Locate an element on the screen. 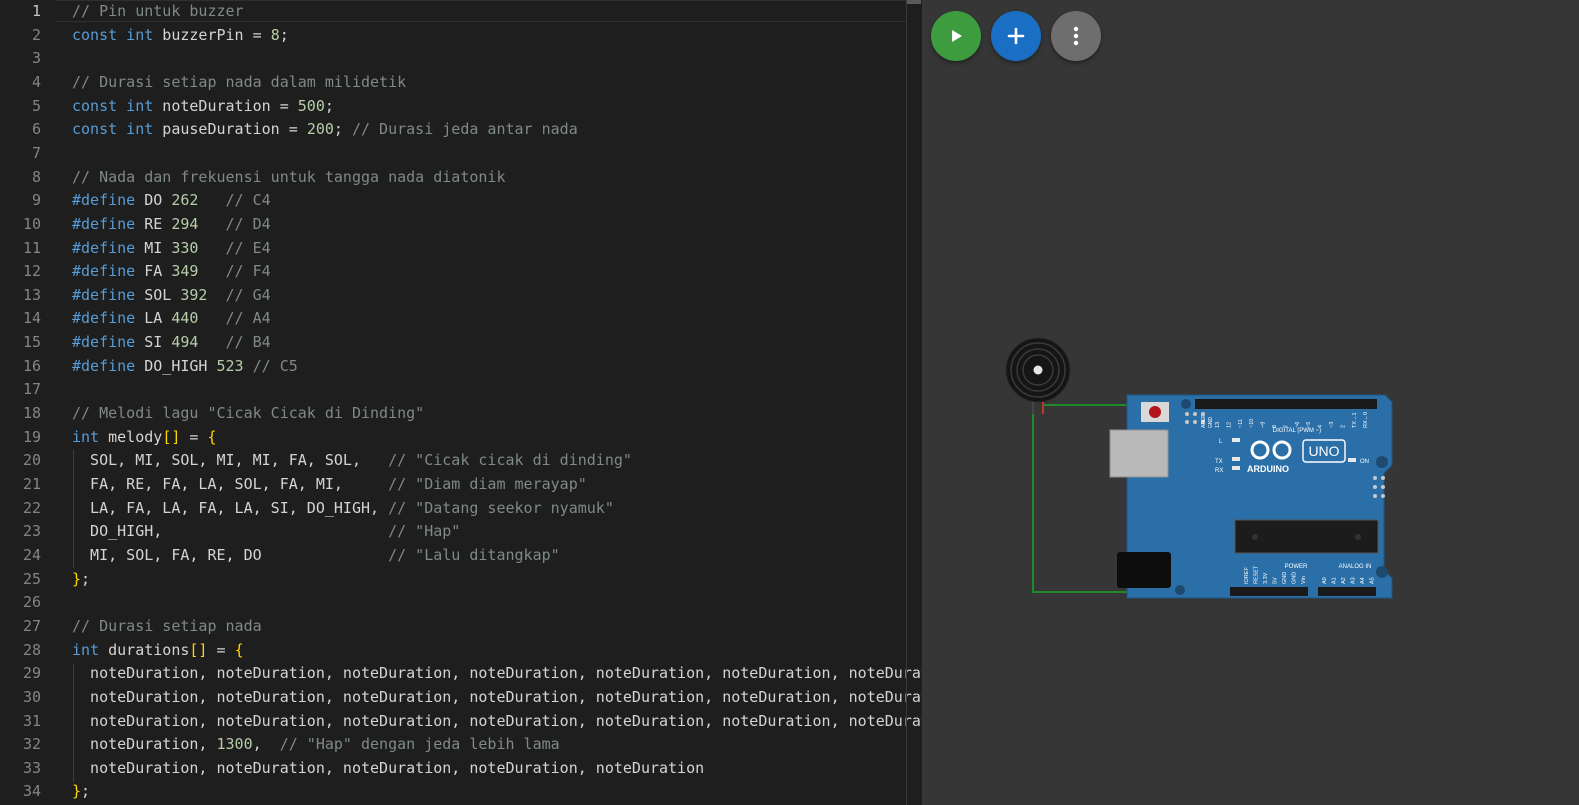 This screenshot has width=1579, height=805. code-line: 28 int durations[] = { is located at coordinates (461, 651).